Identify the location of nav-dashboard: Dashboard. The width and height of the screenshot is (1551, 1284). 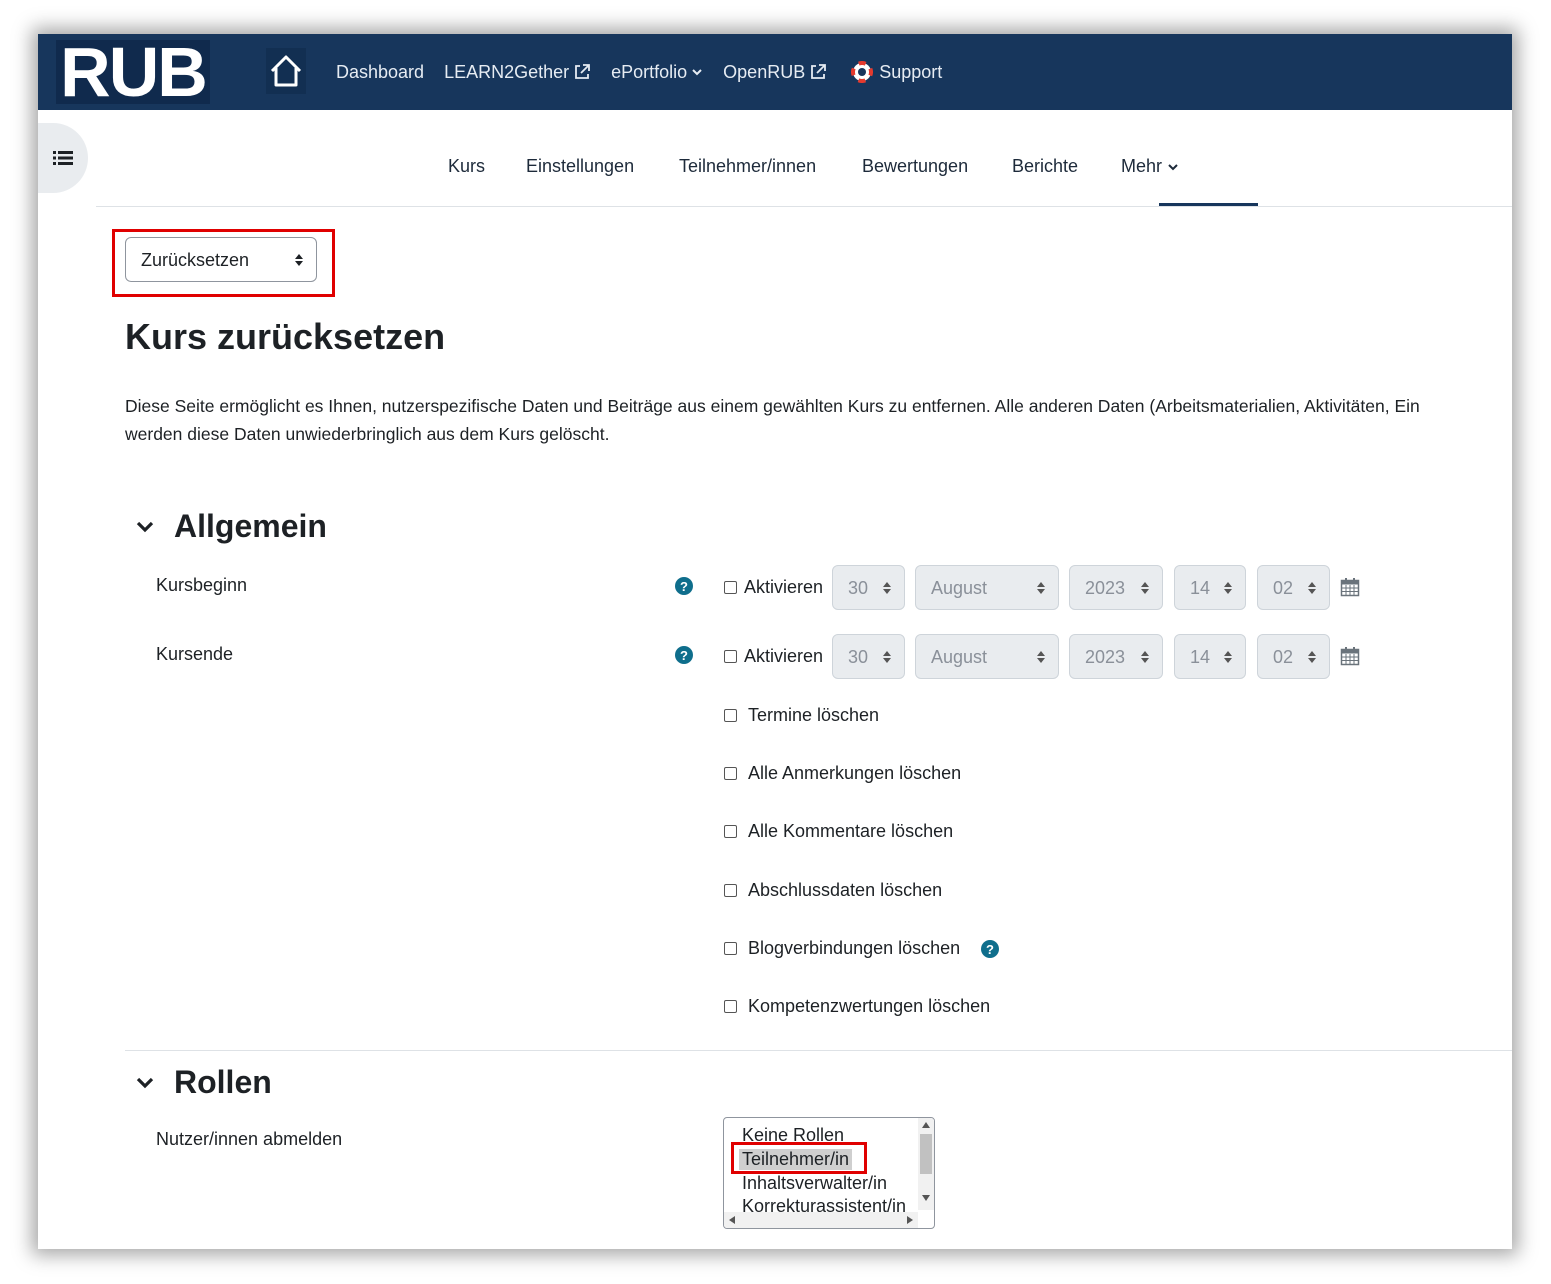
(380, 72).